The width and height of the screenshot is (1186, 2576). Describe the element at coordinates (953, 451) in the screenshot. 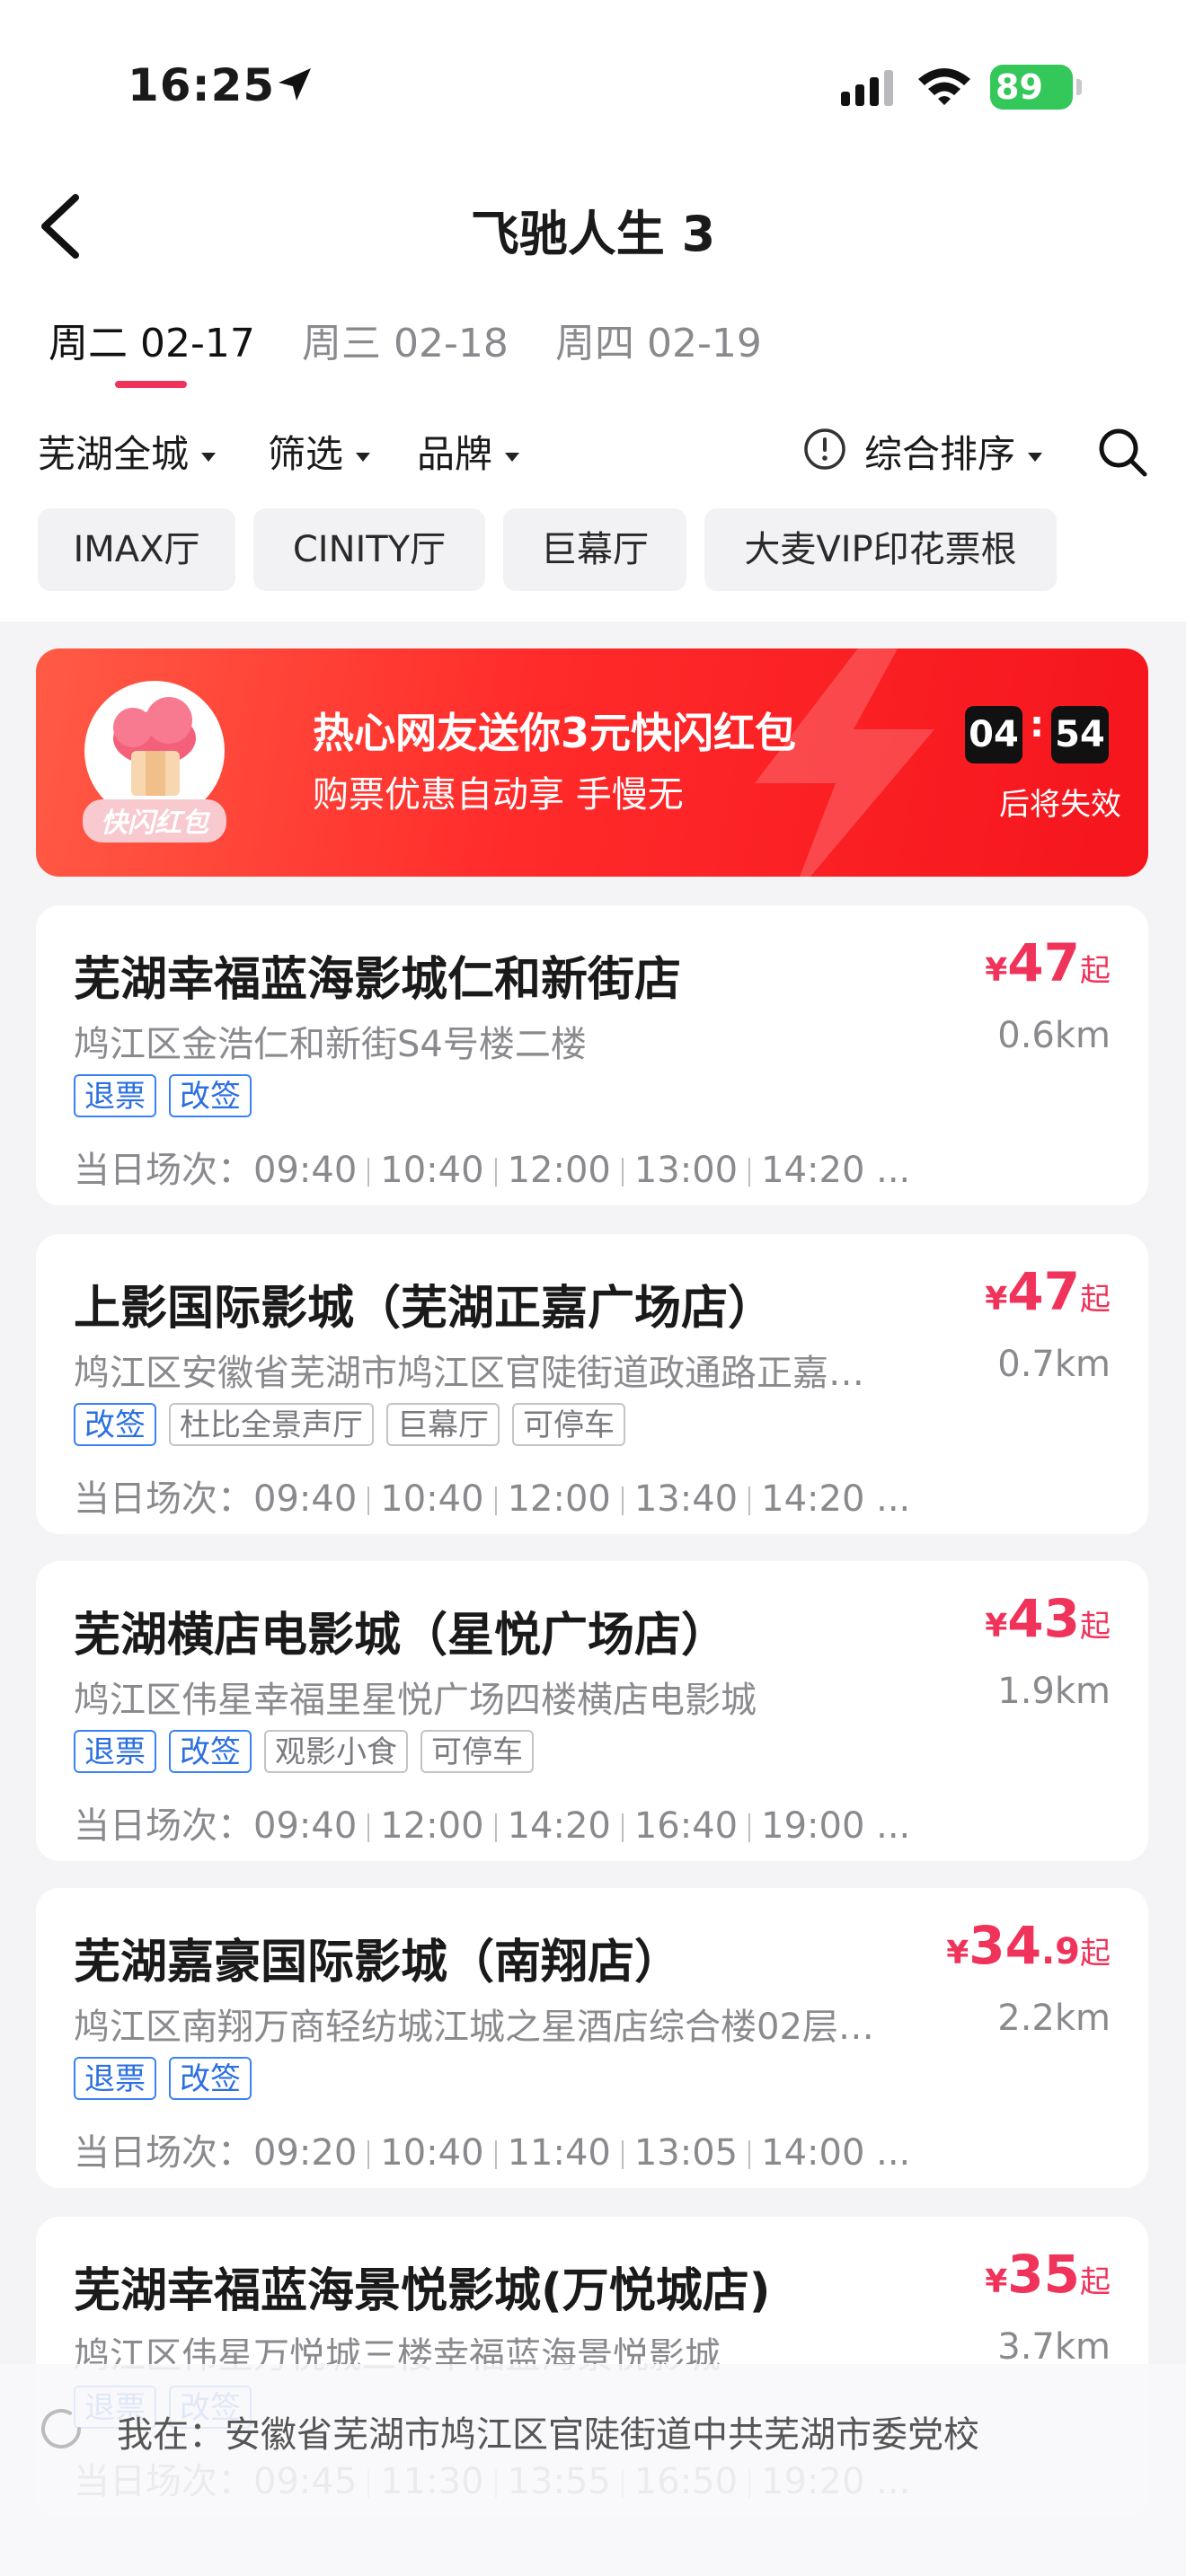

I see `sort-dropdown: 综合排序` at that location.